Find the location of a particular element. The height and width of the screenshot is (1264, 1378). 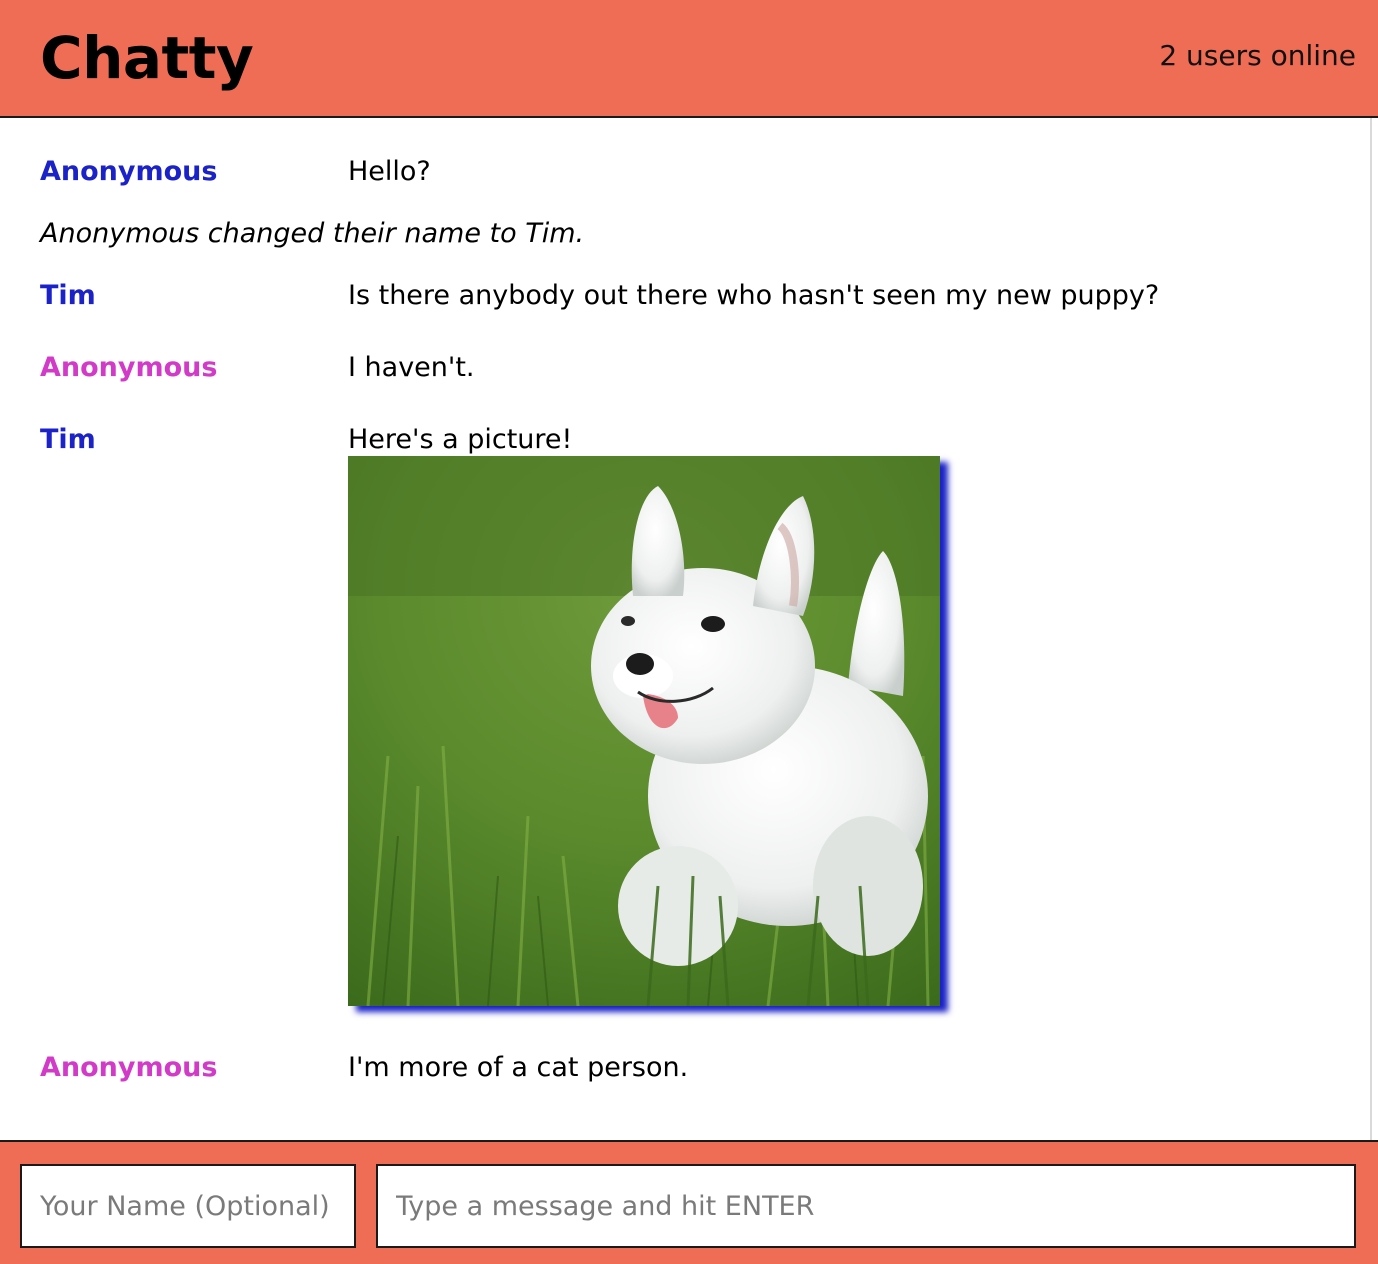

message-content: I'm more of a cat person. is located at coordinates (518, 1067).